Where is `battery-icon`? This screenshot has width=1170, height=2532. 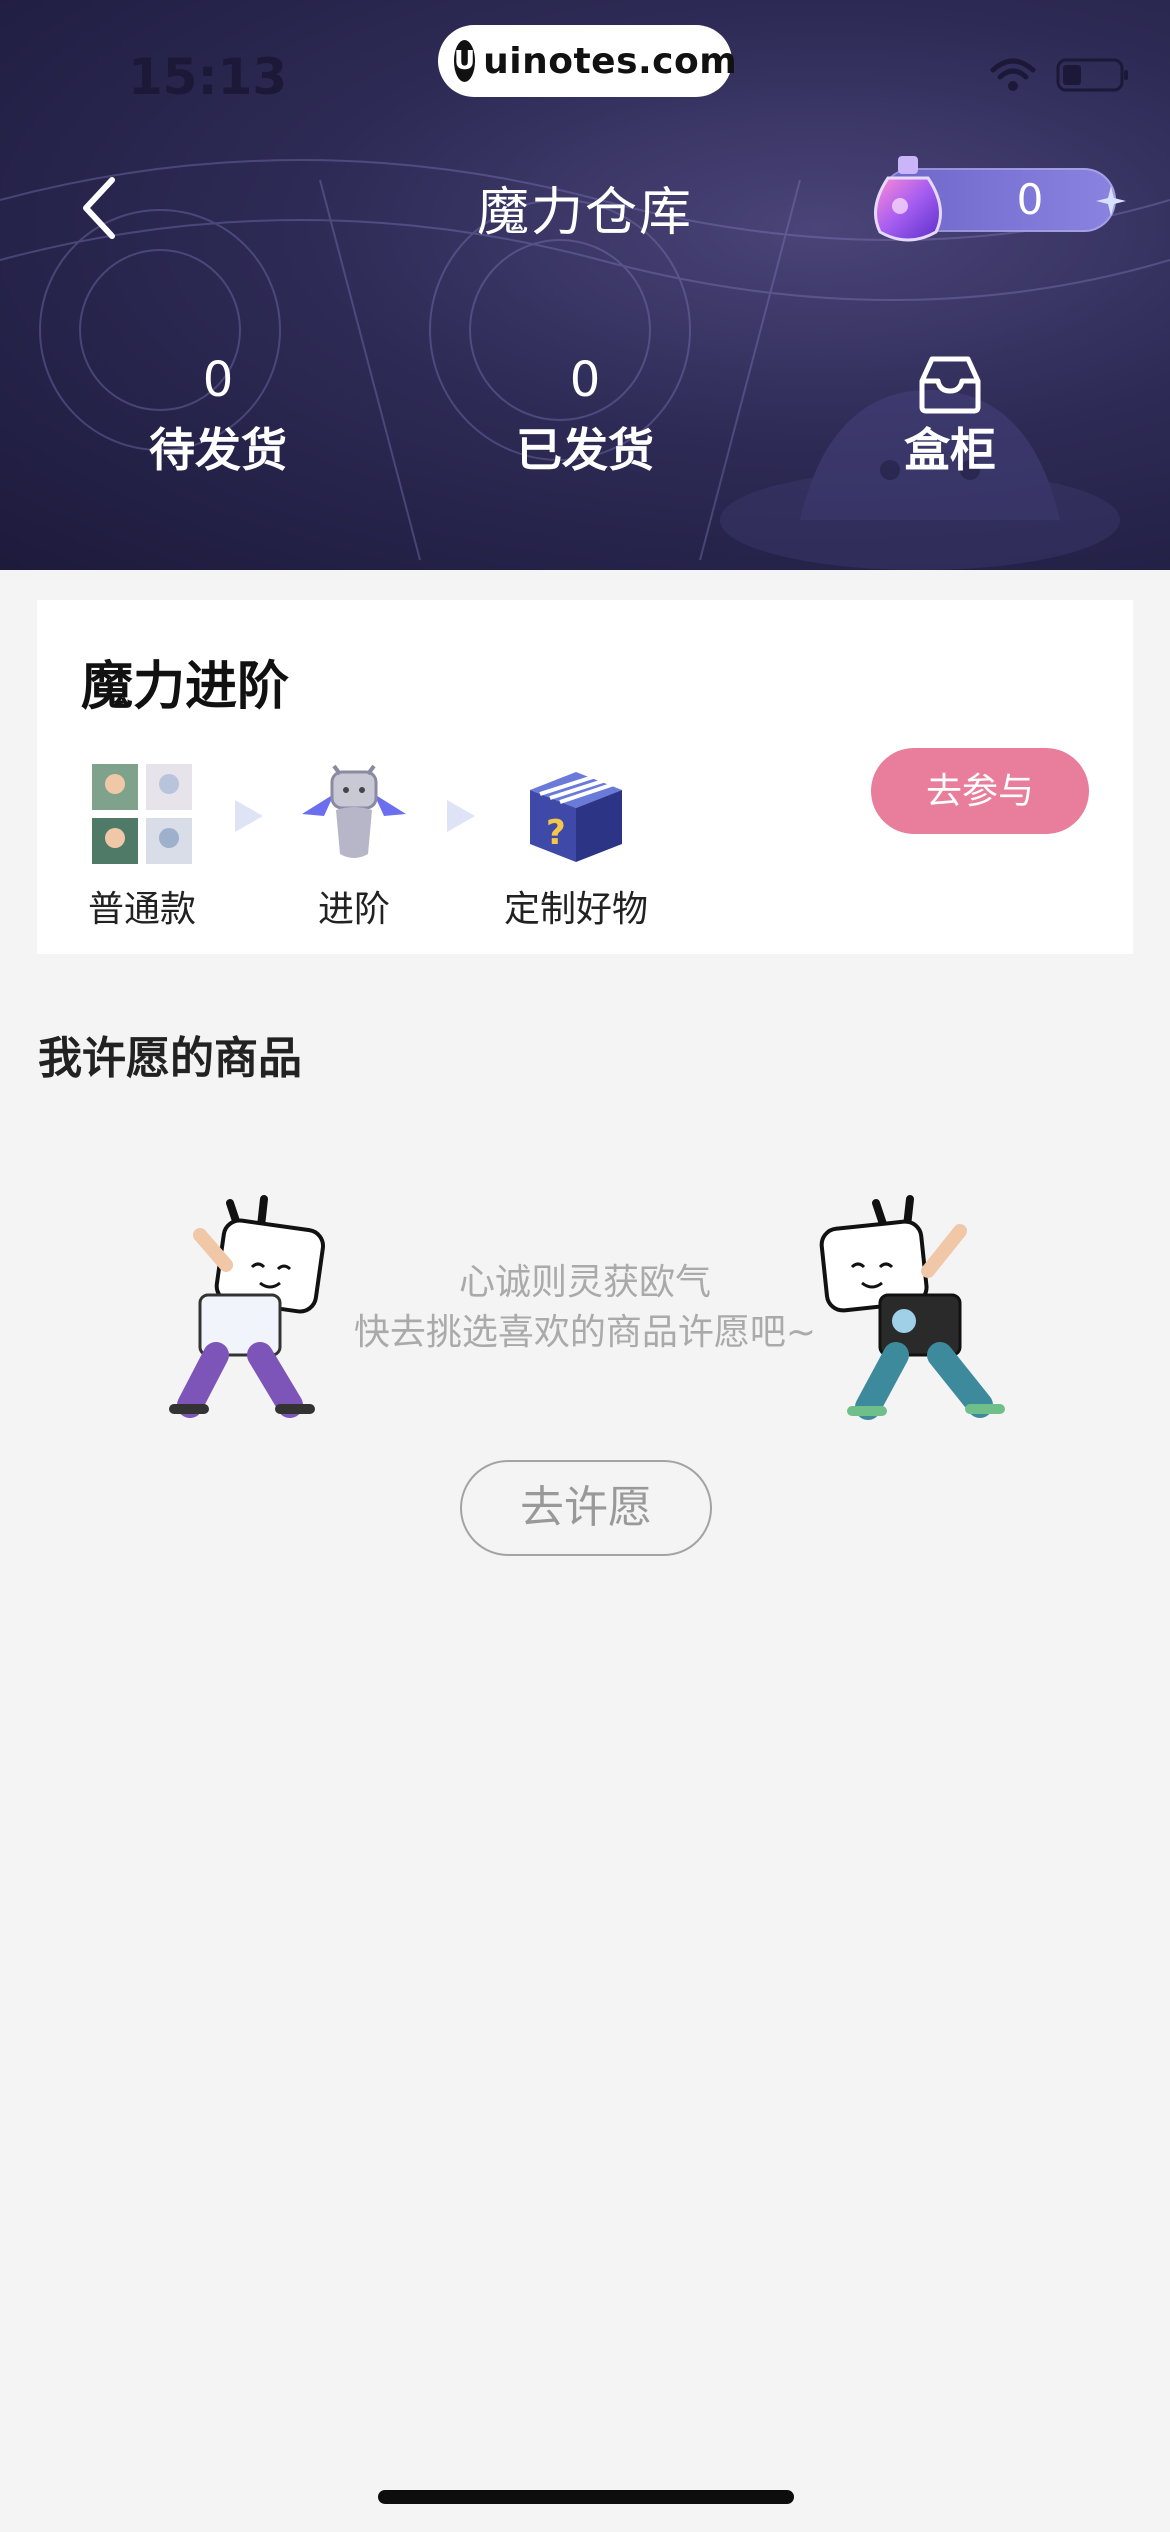
battery-icon is located at coordinates (1093, 75).